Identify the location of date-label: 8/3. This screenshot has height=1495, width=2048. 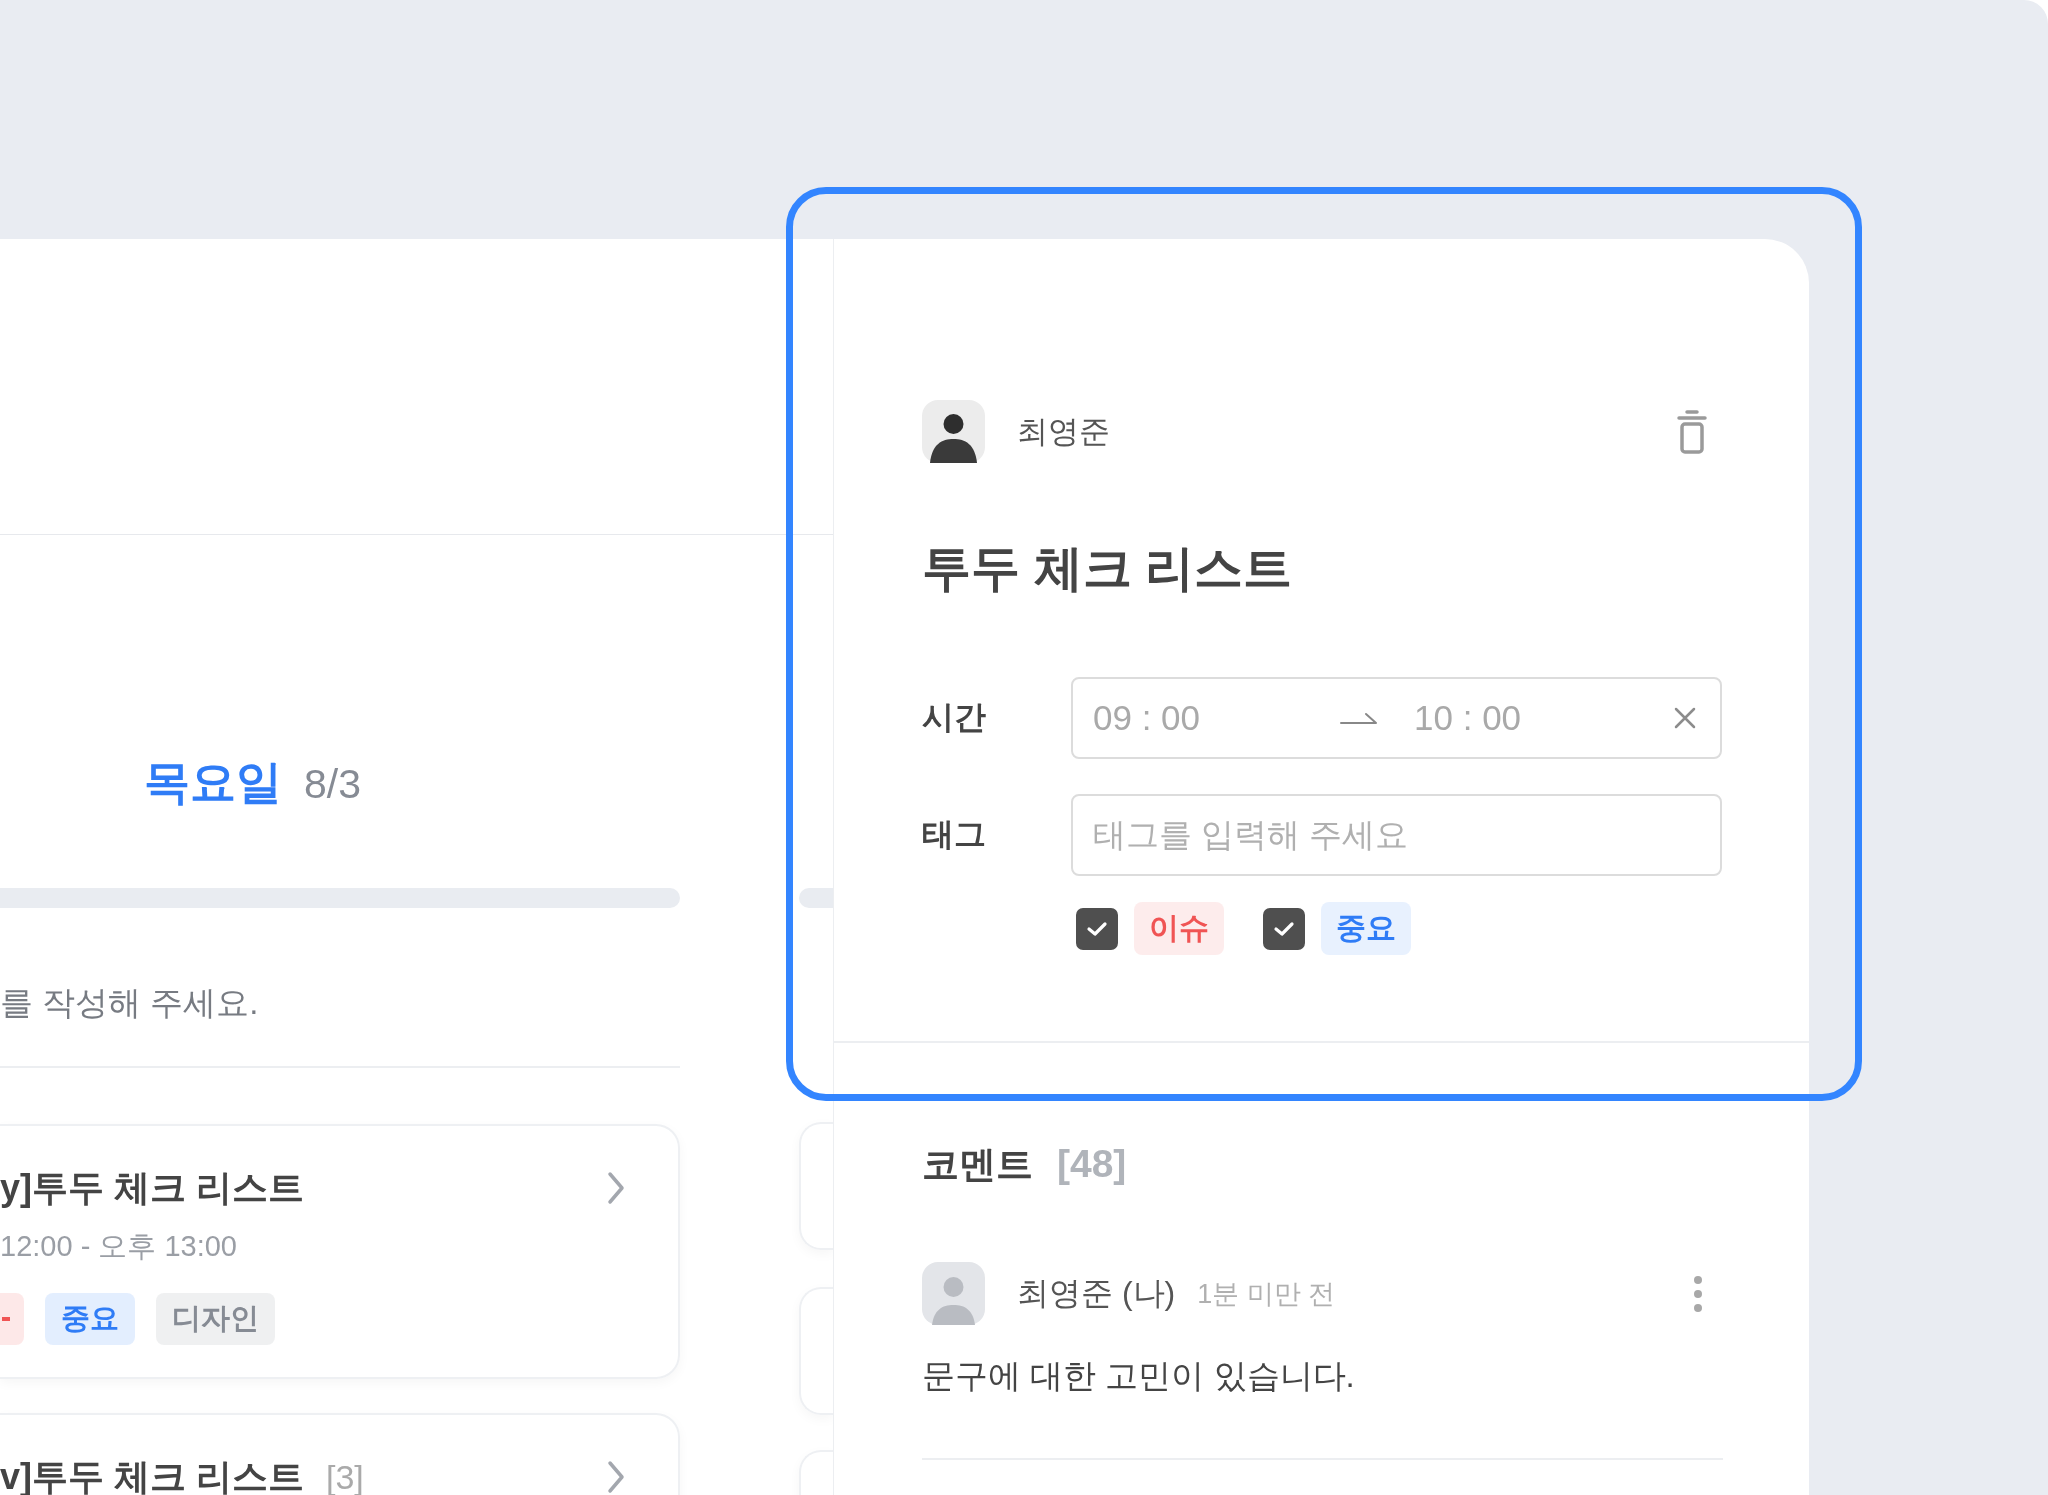
(332, 784).